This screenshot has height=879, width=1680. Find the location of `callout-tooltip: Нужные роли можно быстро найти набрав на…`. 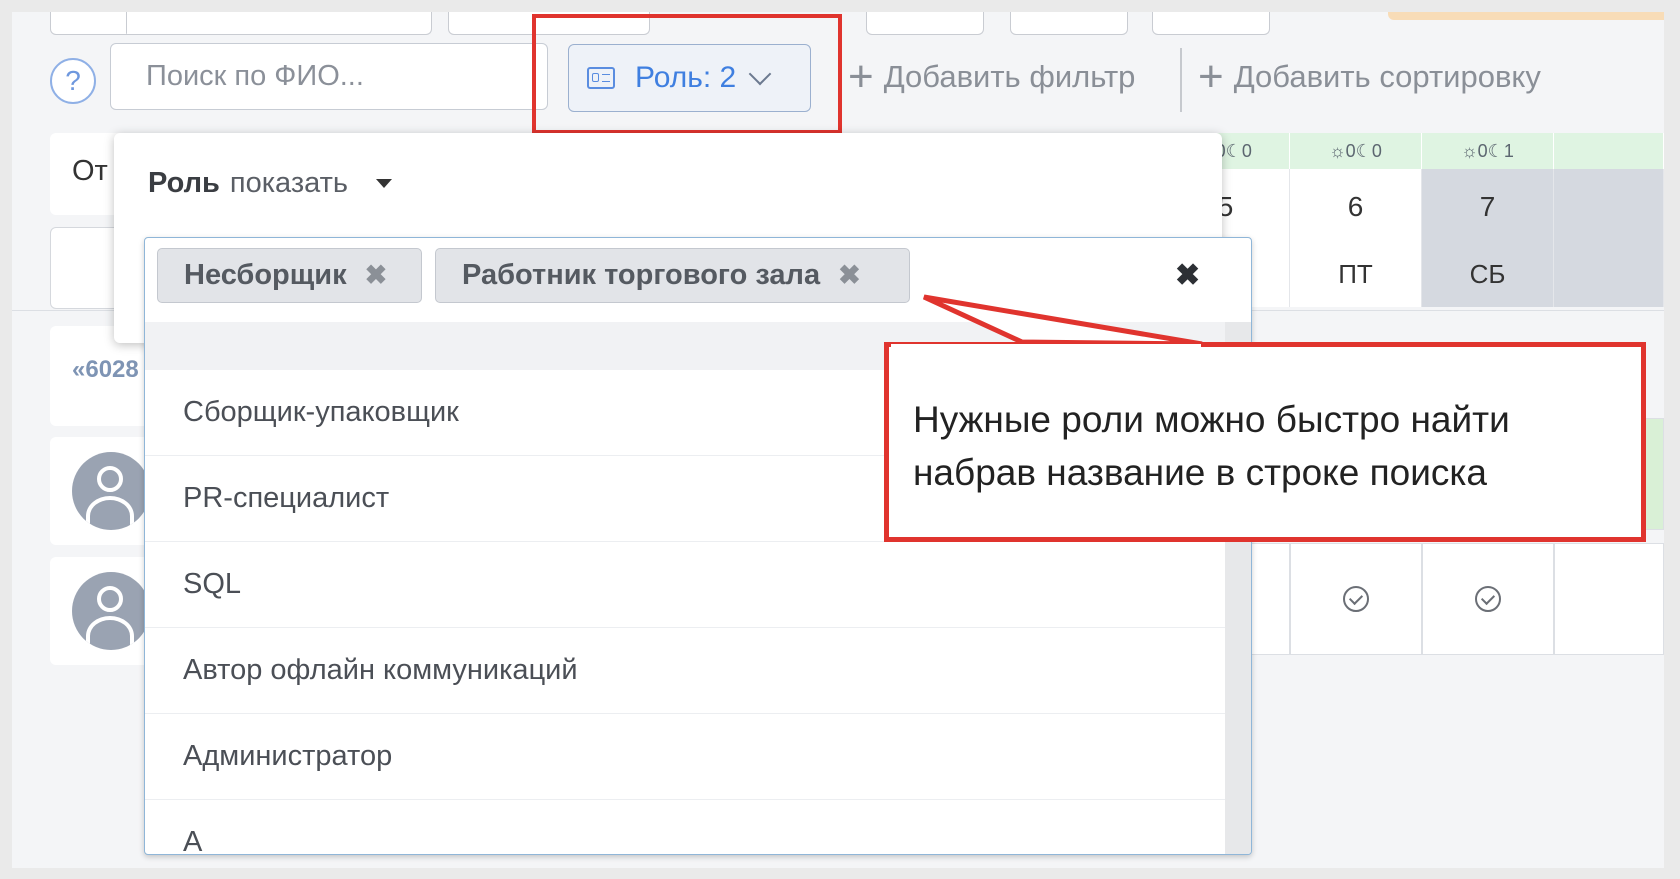

callout-tooltip: Нужные роли можно быстро найти набрав на… is located at coordinates (1265, 442).